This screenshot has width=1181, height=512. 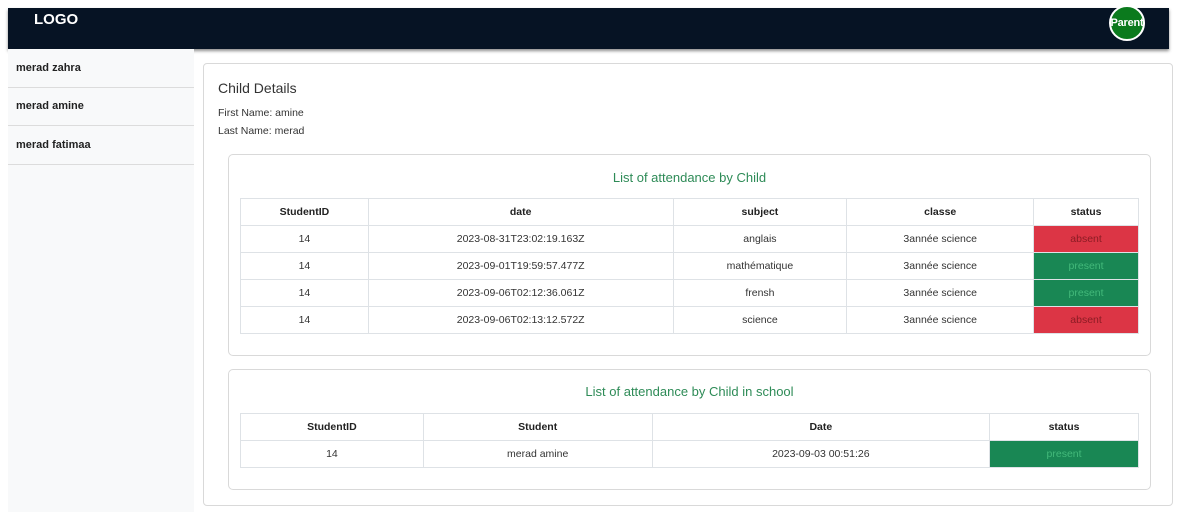 What do you see at coordinates (48, 67) in the screenshot?
I see `sidebar-item-label: merad zahra` at bounding box center [48, 67].